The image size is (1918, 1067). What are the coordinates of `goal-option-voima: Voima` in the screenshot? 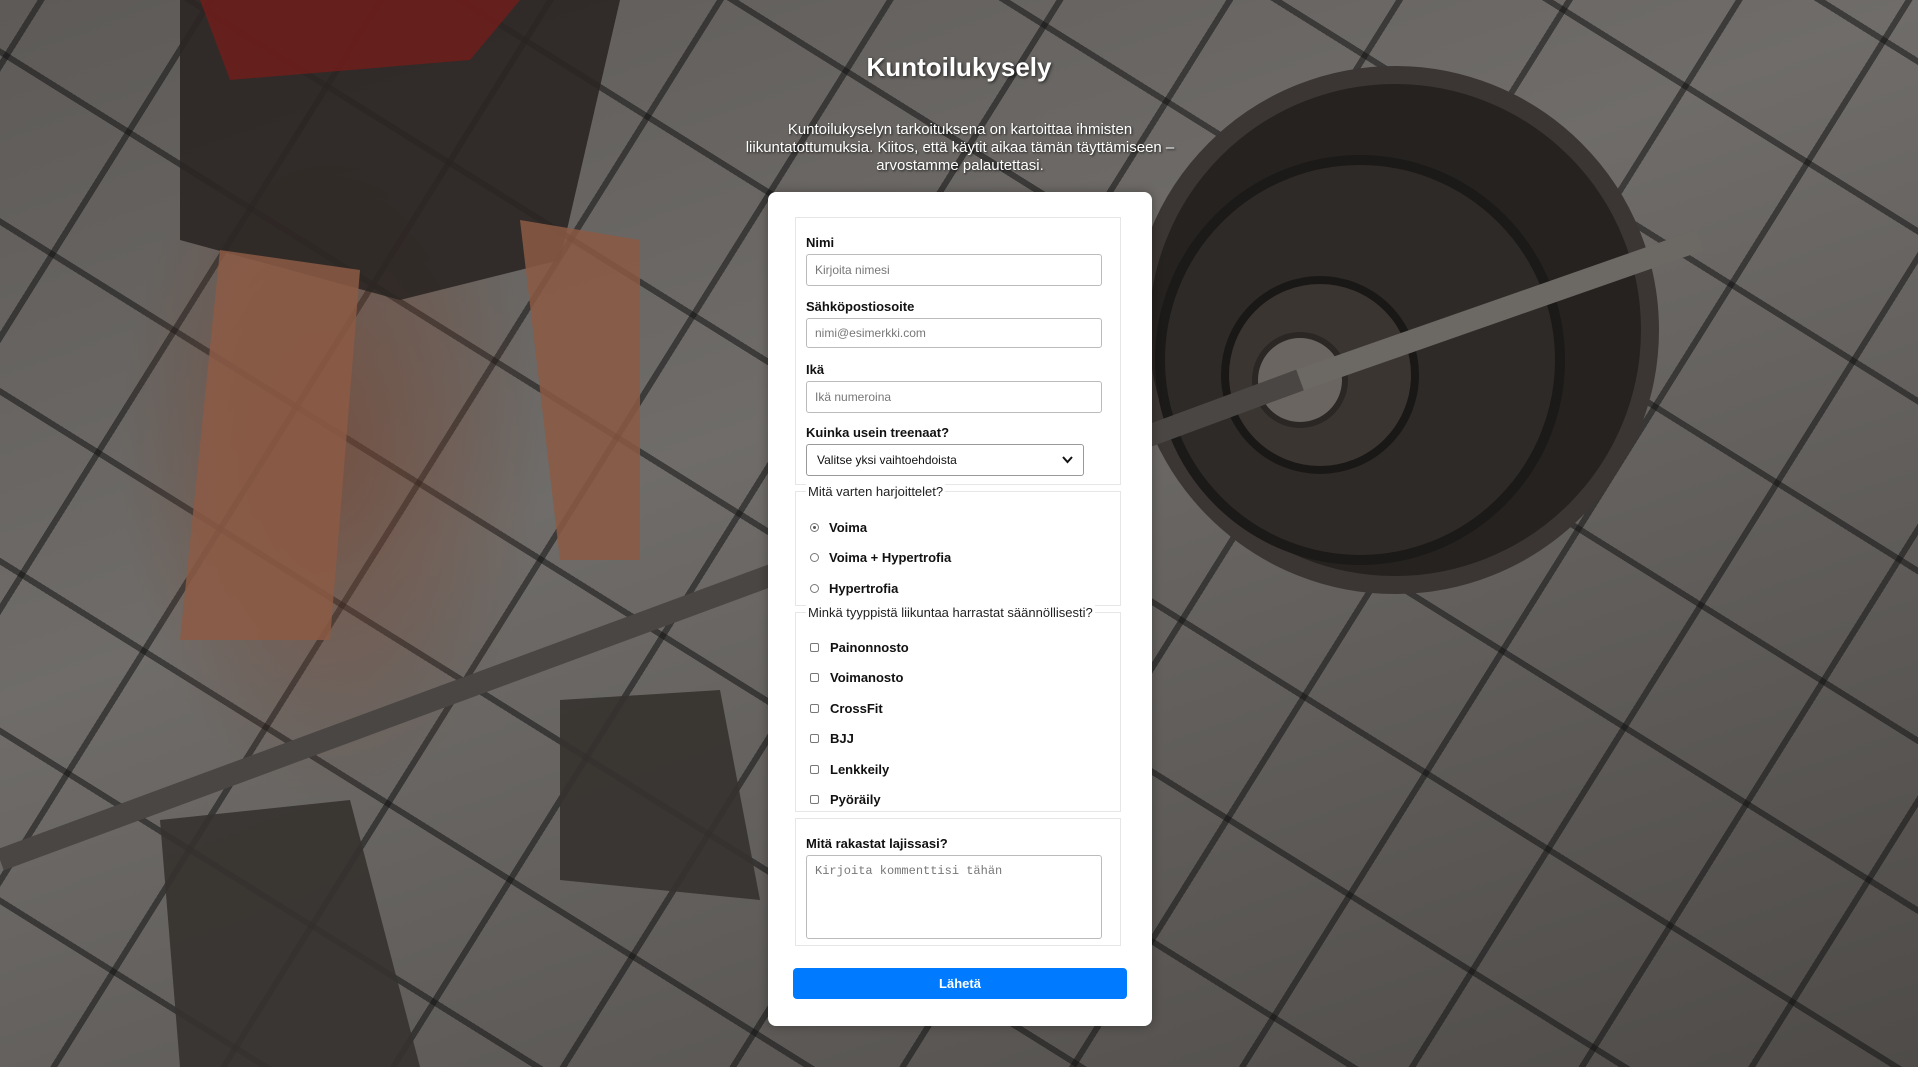 It's located at (838, 527).